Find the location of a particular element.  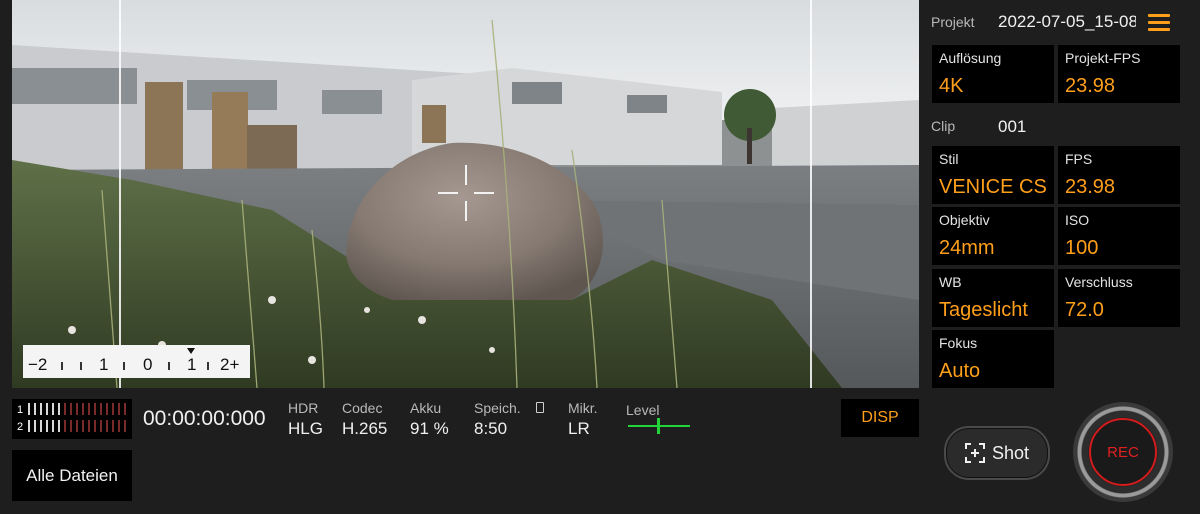

focus-label: Fokus is located at coordinates (958, 343).